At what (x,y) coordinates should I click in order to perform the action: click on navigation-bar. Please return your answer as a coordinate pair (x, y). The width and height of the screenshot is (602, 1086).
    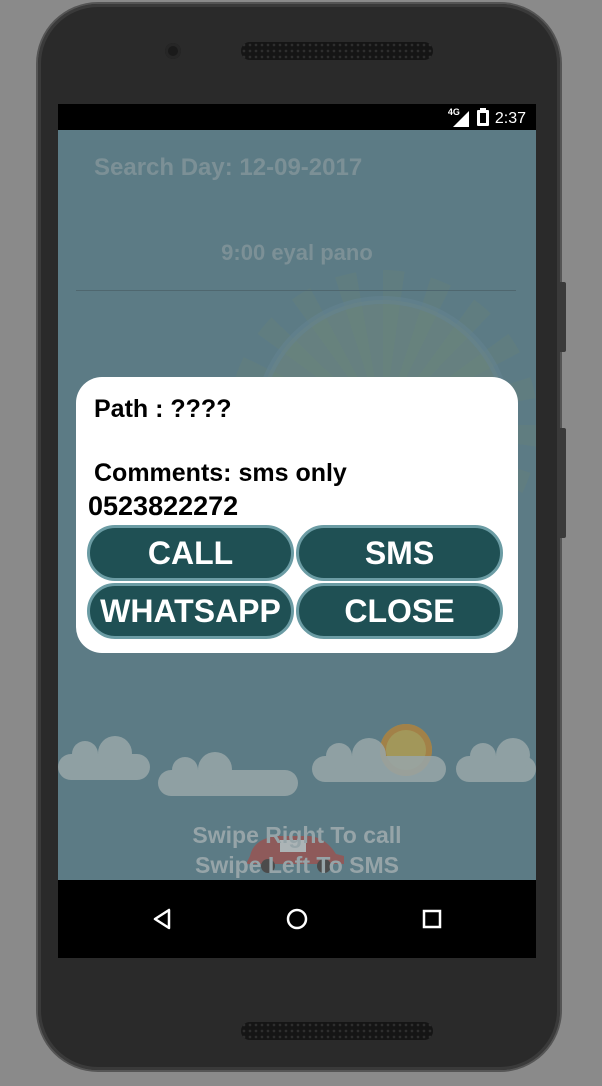
    Looking at the image, I should click on (297, 919).